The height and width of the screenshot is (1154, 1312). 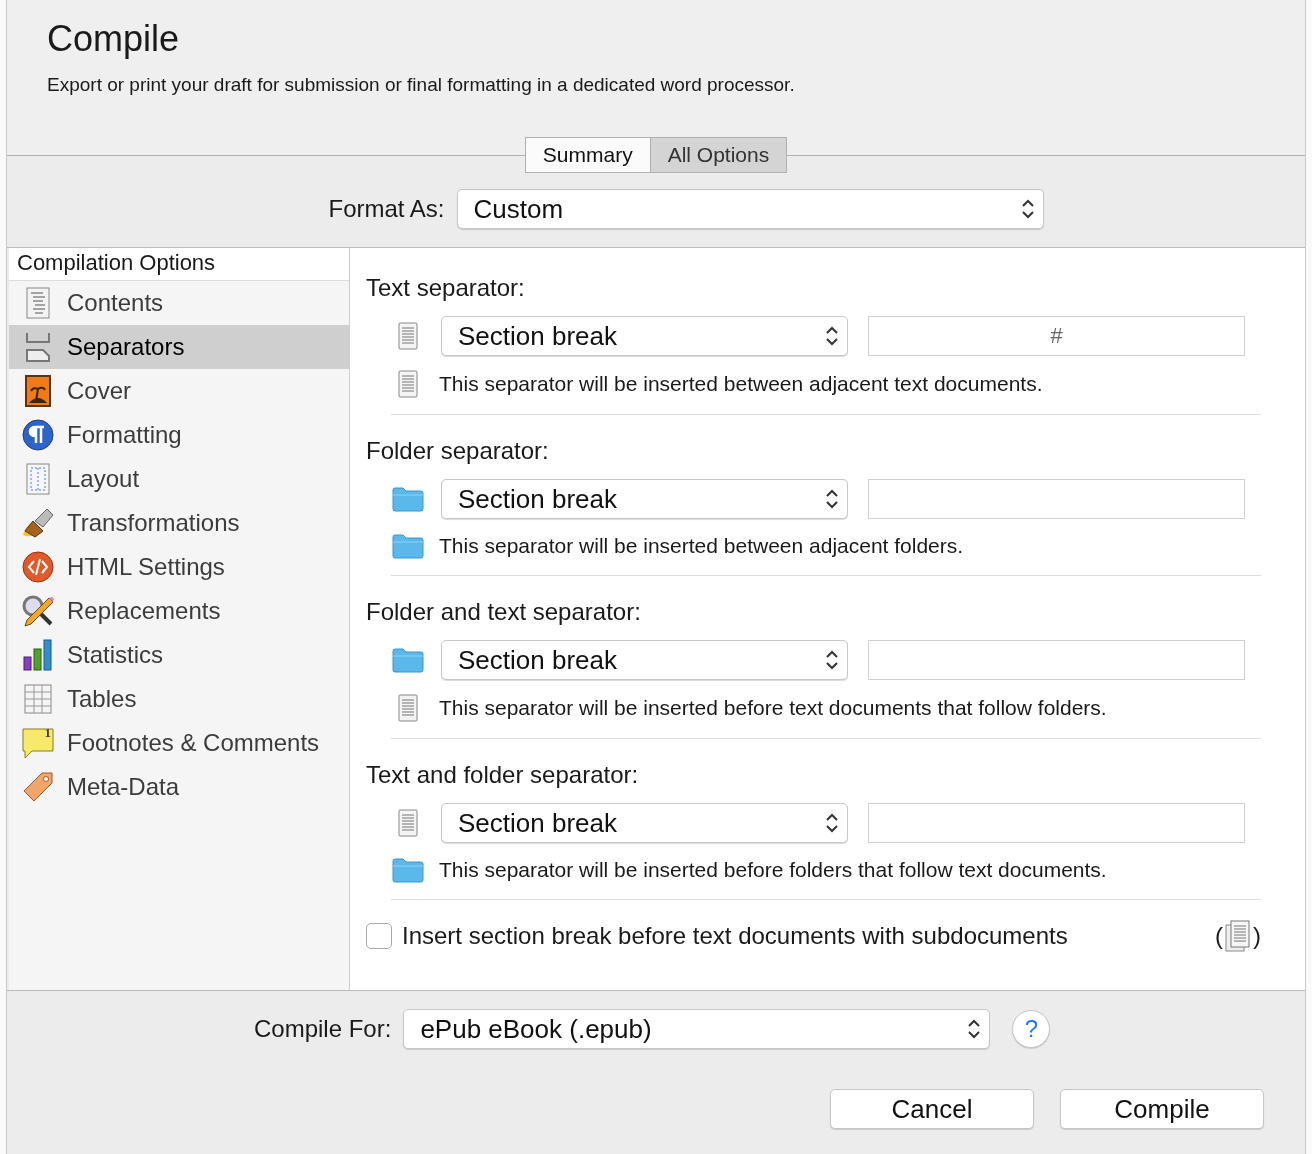 I want to click on sidebar-item: HTML Settings, so click(x=179, y=567).